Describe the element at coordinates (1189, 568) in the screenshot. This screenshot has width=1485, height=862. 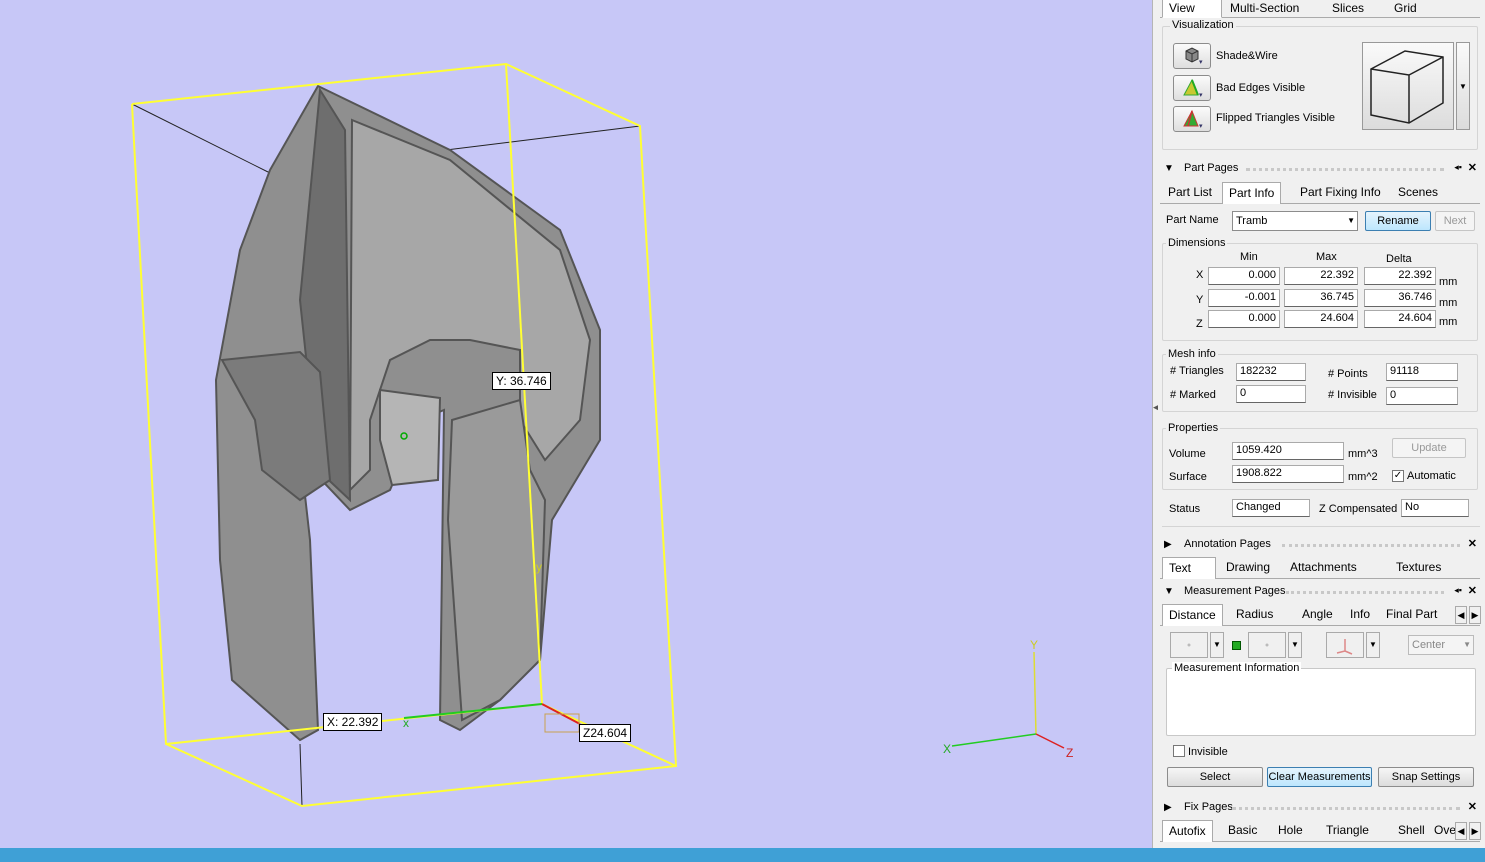
I see `tab-text: Text` at that location.